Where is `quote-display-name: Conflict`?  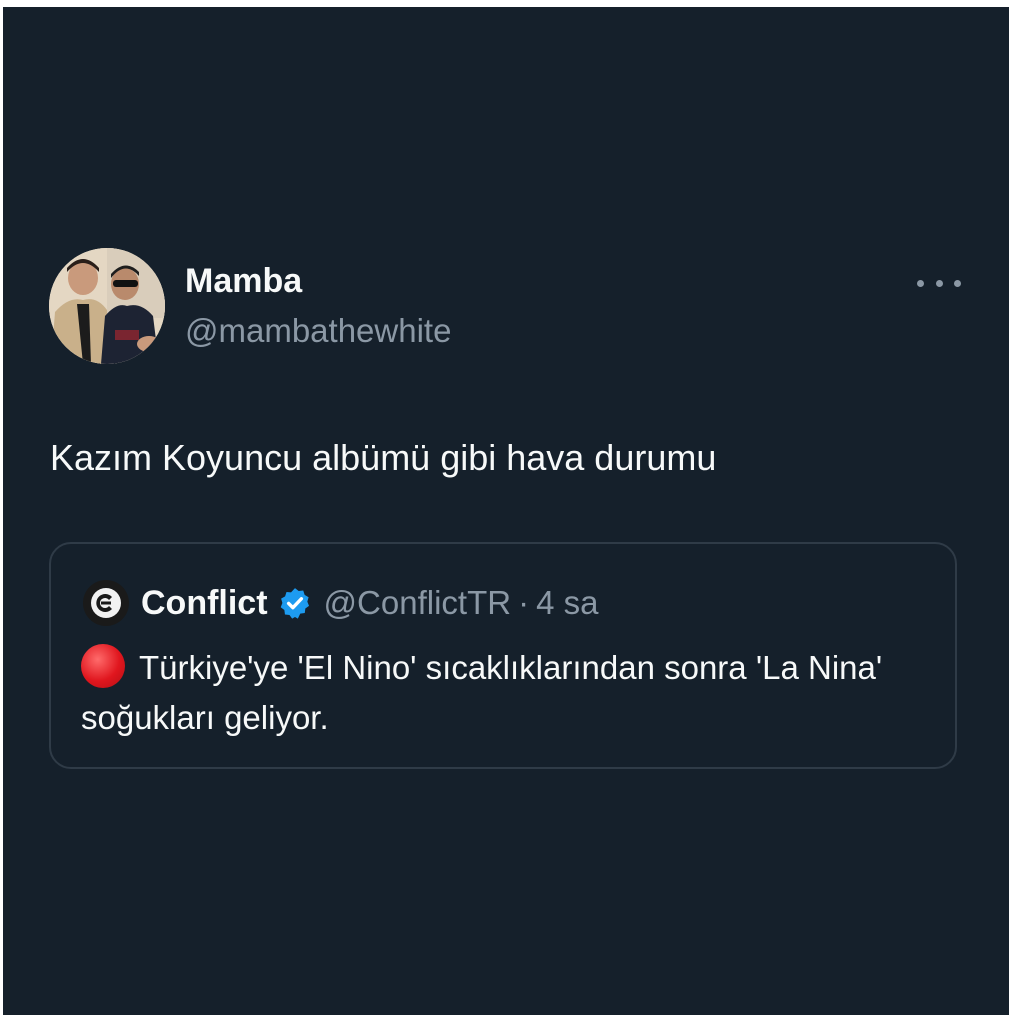
quote-display-name: Conflict is located at coordinates (204, 603).